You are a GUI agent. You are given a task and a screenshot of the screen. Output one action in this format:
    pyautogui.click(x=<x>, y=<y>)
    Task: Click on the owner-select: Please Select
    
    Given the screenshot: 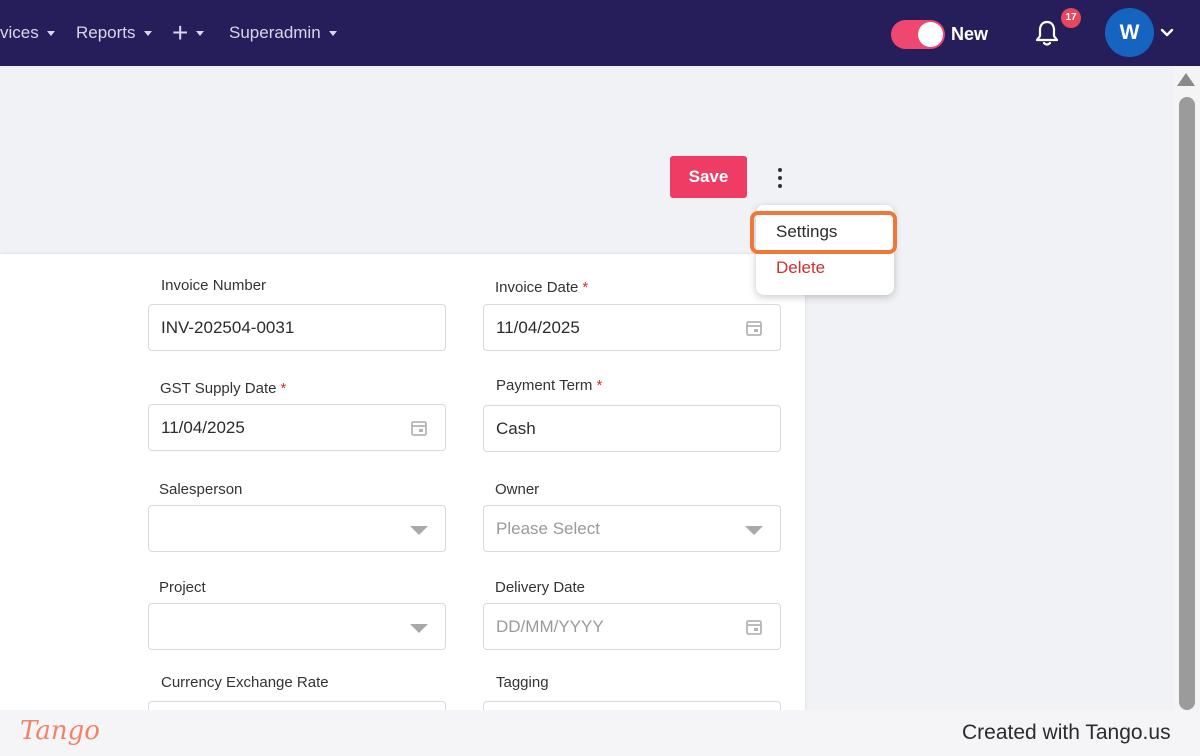 What is the action you would take?
    pyautogui.click(x=632, y=528)
    